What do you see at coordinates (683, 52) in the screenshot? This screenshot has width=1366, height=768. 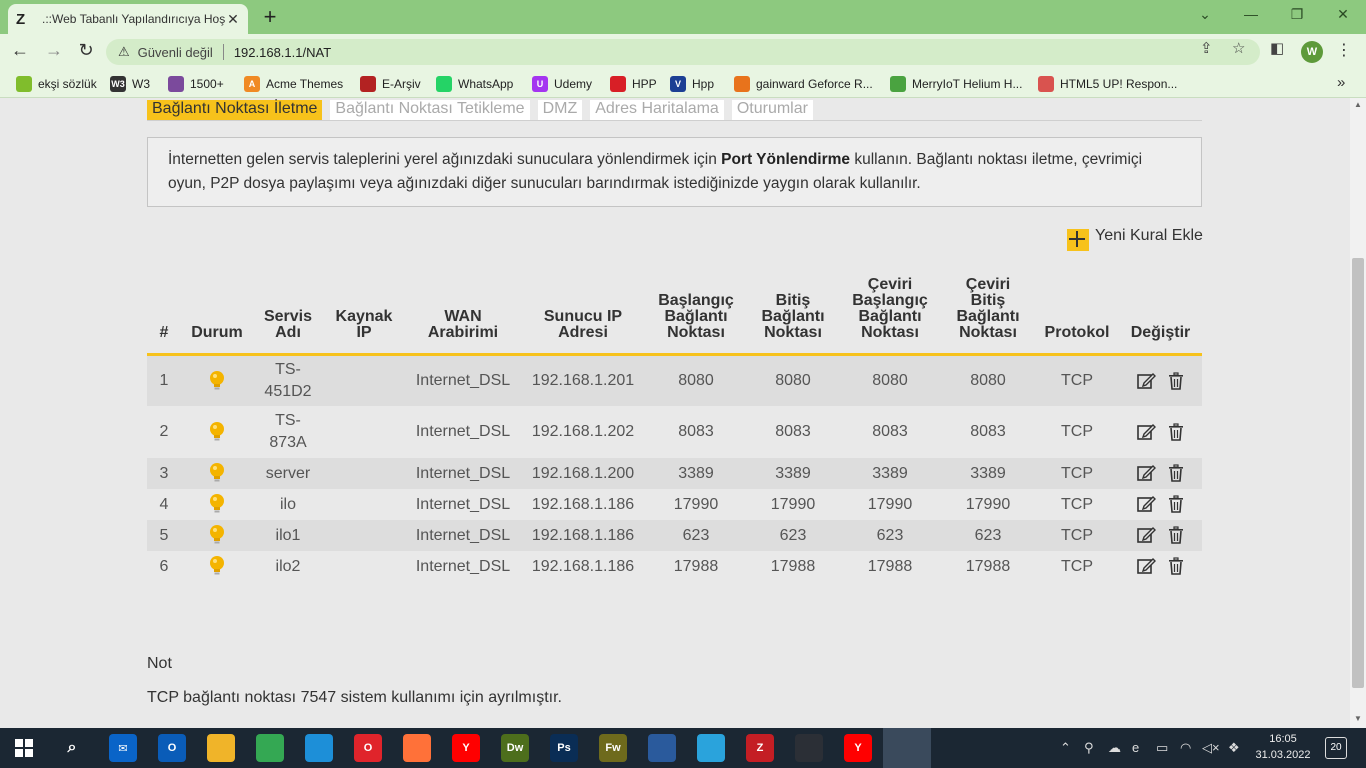 I see `omnibox: ⚠ Güvenli değil 192.168.1.1/NAT` at bounding box center [683, 52].